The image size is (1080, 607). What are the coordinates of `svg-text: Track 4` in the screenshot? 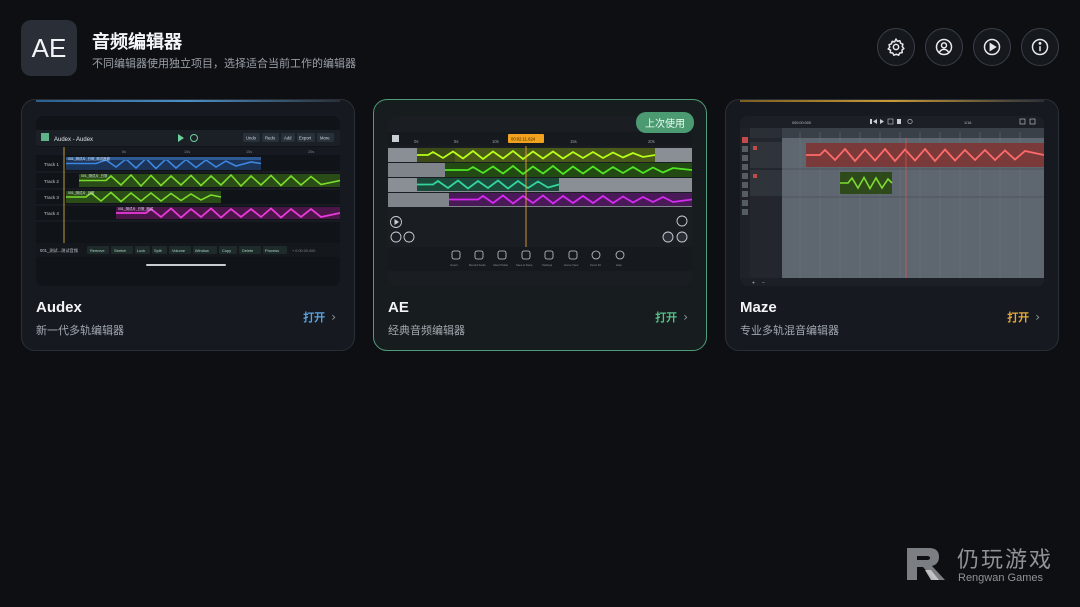 It's located at (51, 213).